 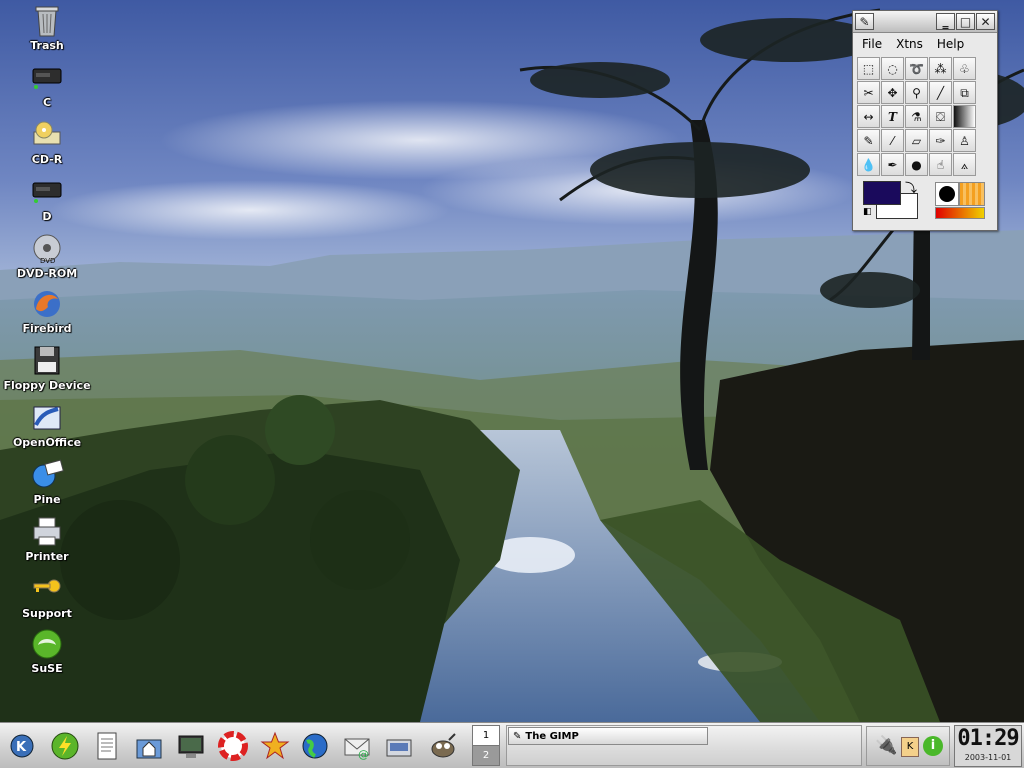 I want to click on maximize-icon: □, so click(x=965, y=21).